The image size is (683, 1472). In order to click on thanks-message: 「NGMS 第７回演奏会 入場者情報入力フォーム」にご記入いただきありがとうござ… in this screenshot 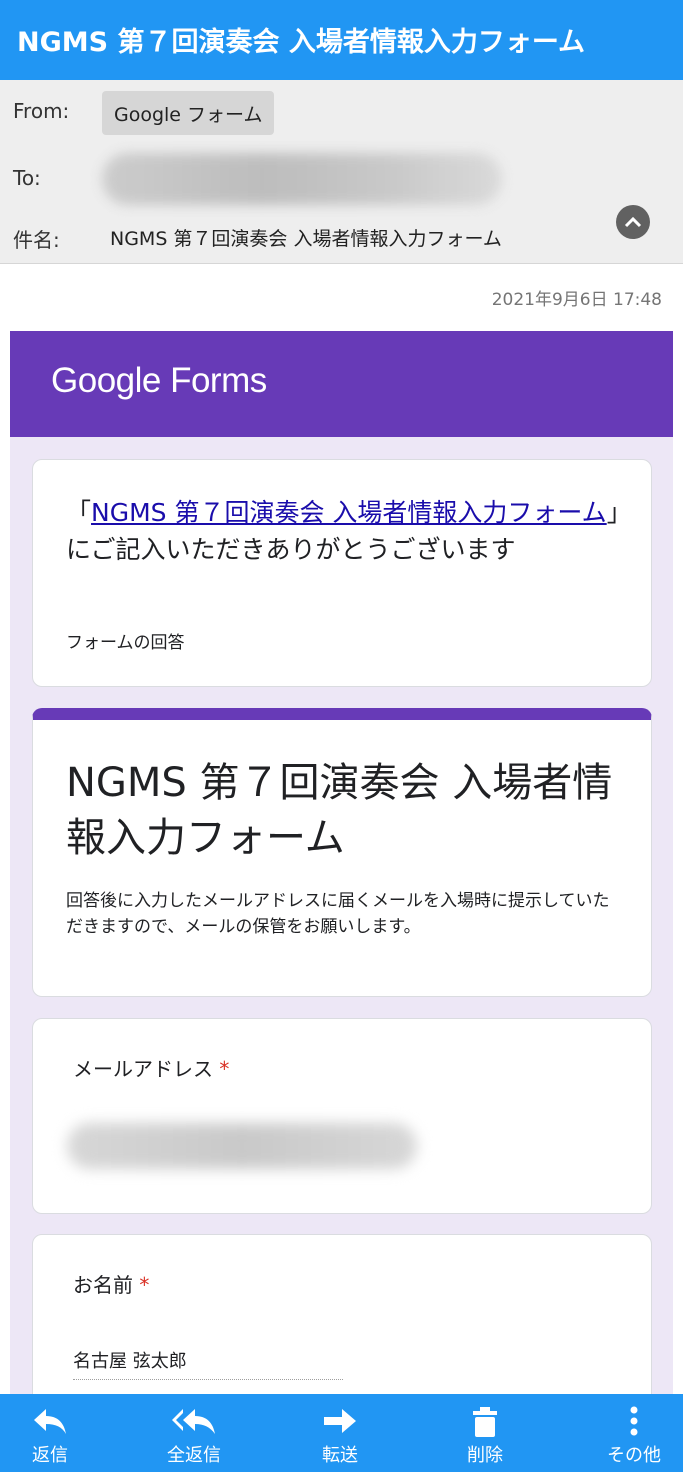, I will do `click(346, 531)`.